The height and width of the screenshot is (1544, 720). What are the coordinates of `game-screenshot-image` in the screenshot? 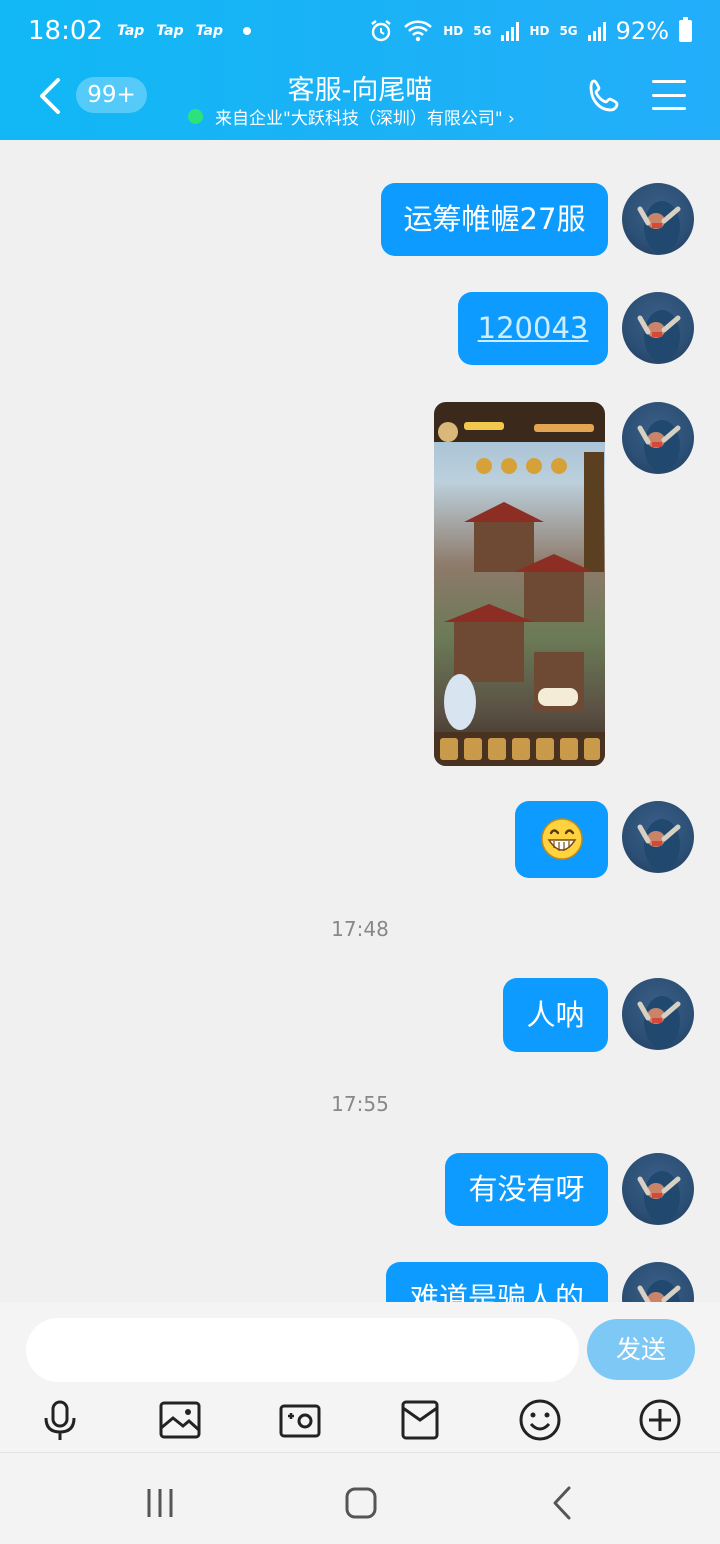 It's located at (519, 584).